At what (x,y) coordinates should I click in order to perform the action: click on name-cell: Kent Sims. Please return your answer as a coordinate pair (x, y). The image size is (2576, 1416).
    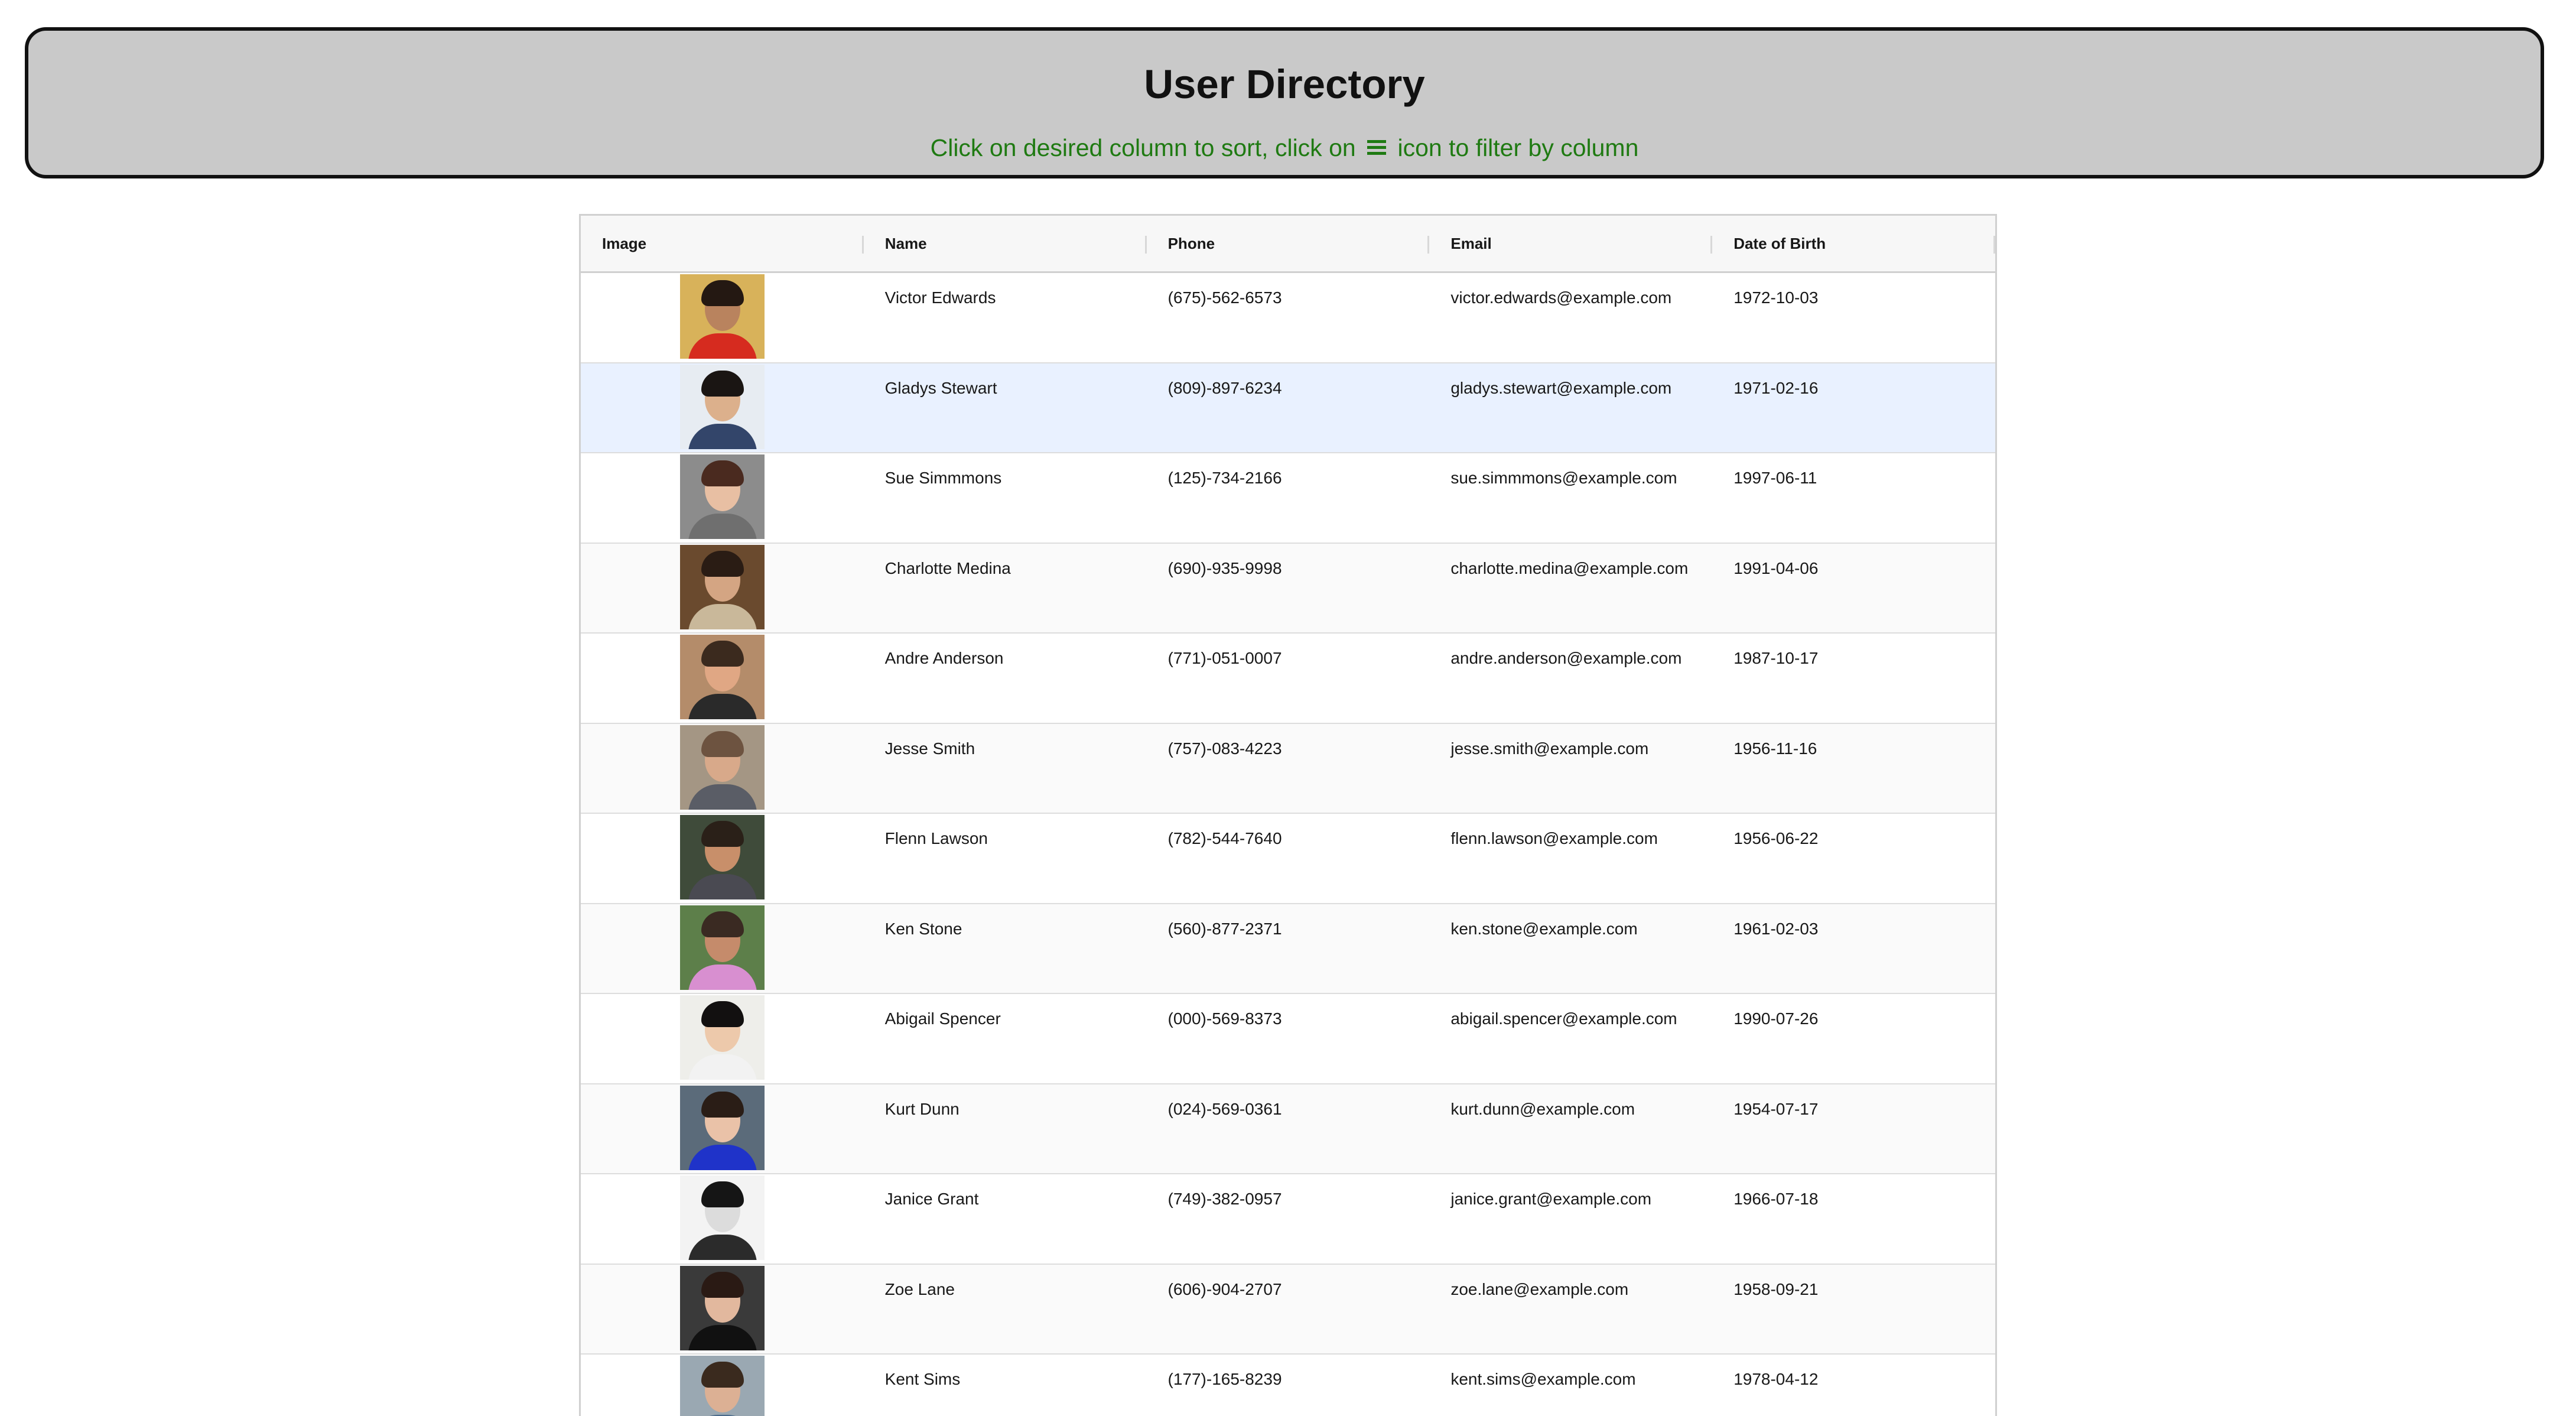
    Looking at the image, I should click on (923, 1379).